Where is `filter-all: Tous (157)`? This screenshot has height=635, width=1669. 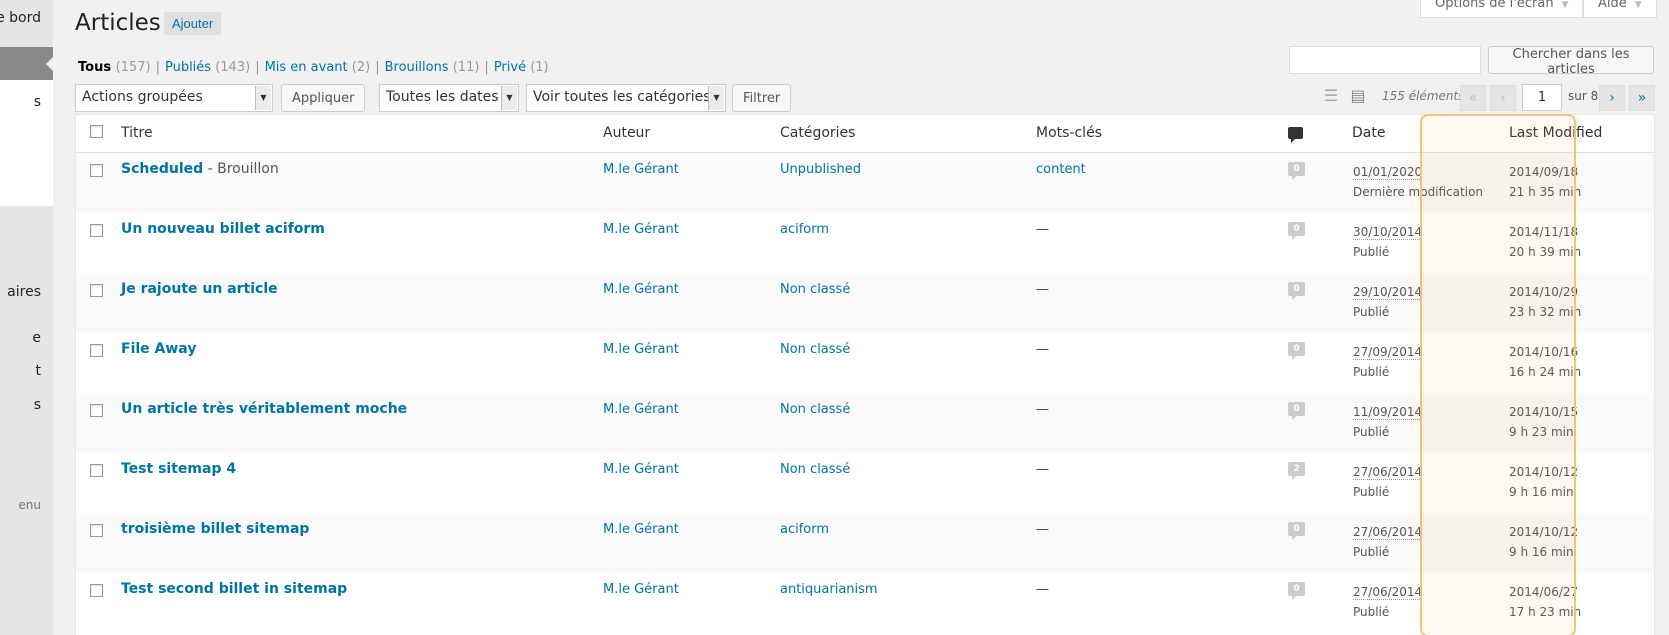 filter-all: Tous (157) is located at coordinates (114, 67).